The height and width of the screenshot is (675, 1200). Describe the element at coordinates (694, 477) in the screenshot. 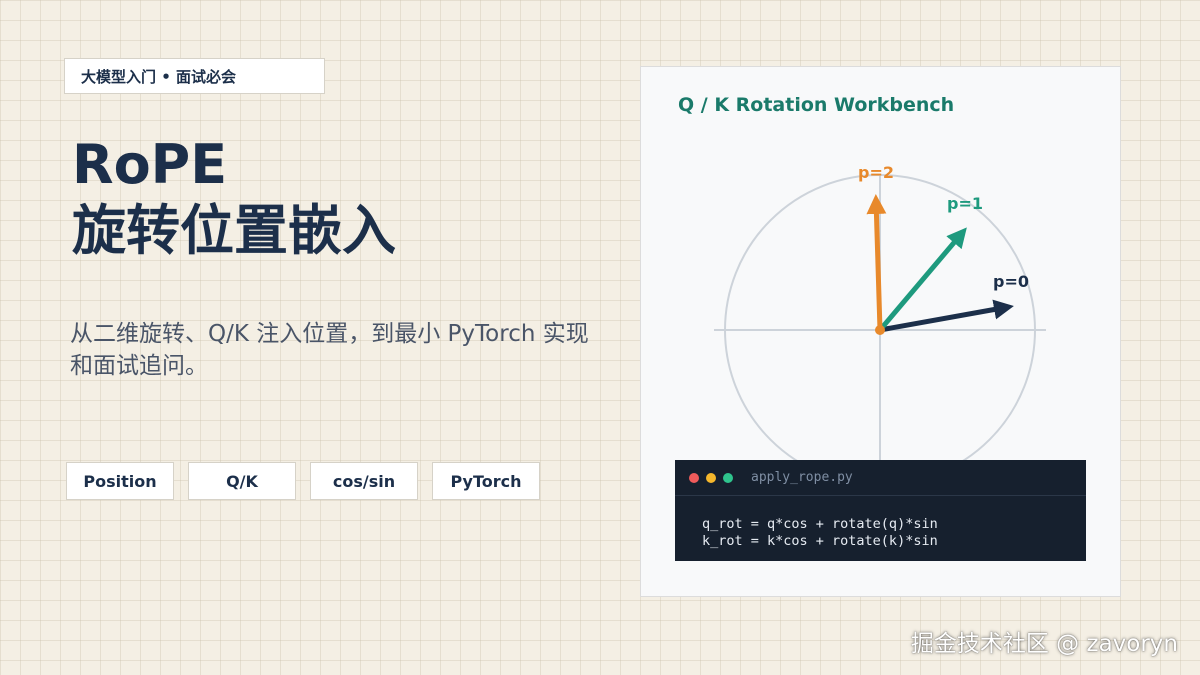

I see `close-dot-icon` at that location.